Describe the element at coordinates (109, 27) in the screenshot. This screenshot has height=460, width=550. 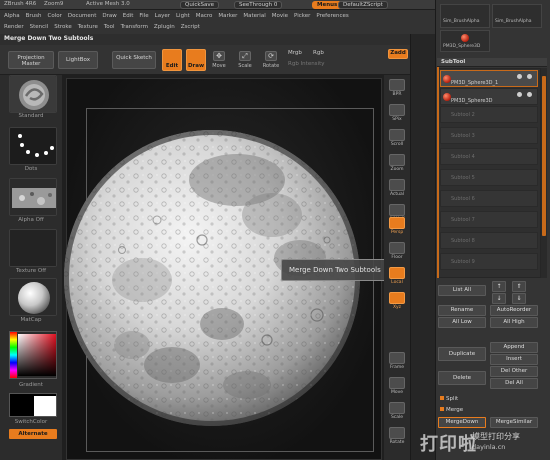
I see `menu-item: Tool` at that location.